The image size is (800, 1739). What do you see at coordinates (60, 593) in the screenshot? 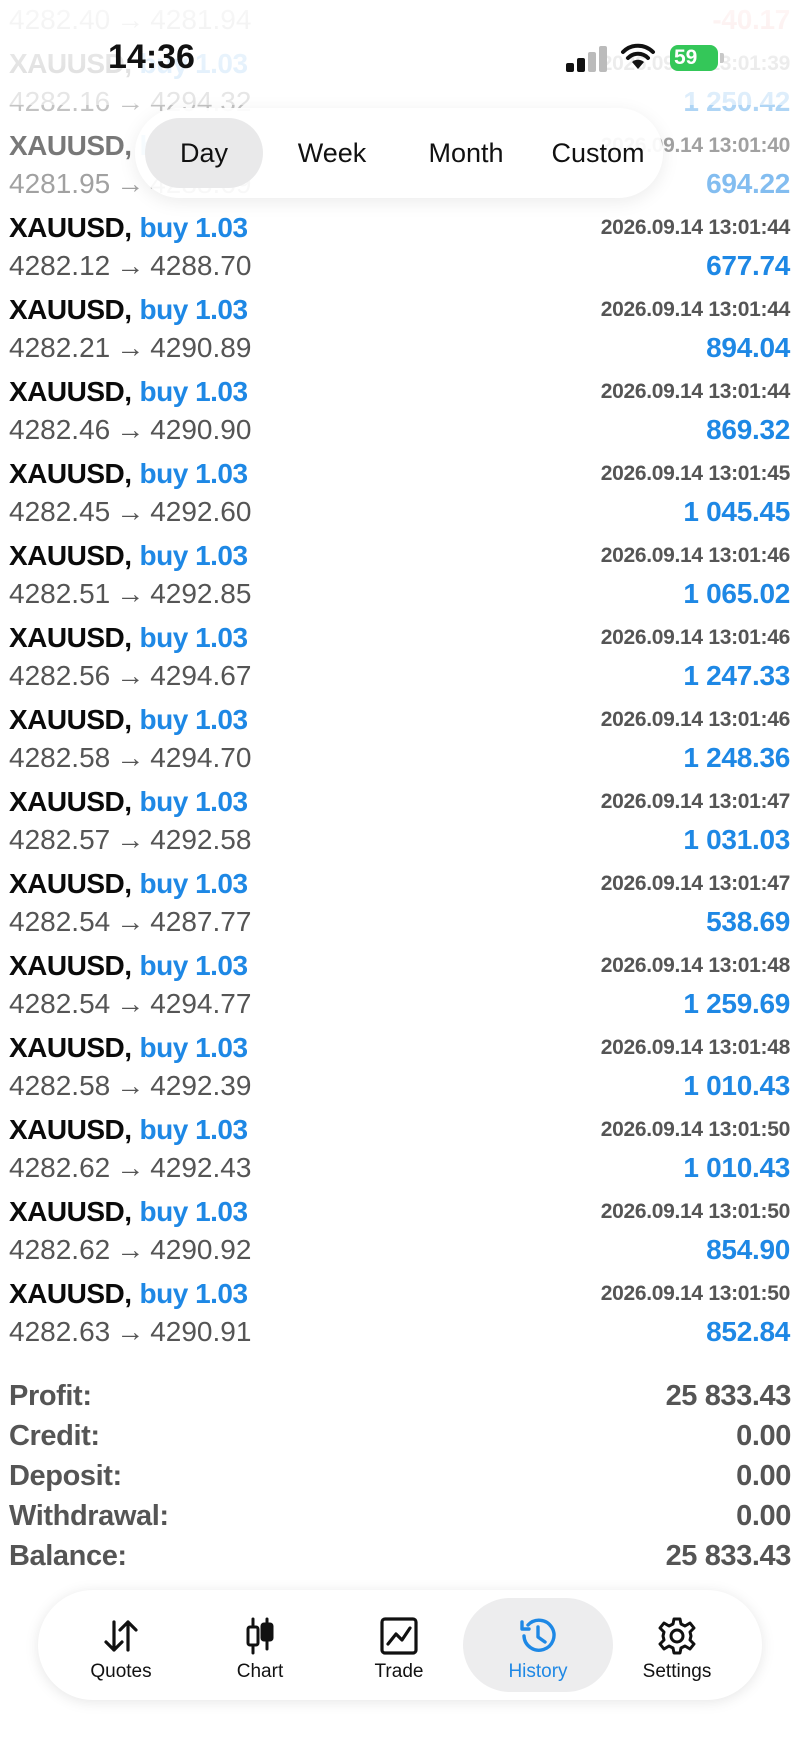
I see `open-price: 4282.51` at bounding box center [60, 593].